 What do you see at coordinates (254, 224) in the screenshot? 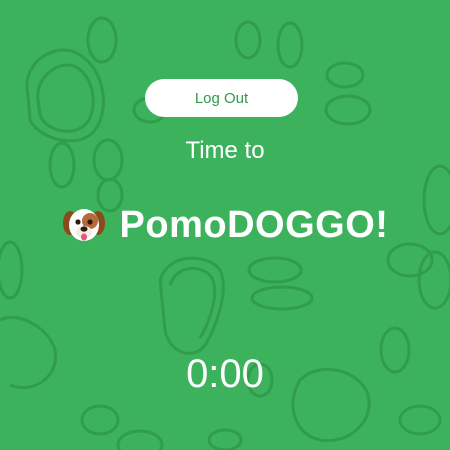
I see `app-title: PomoDOGGO!` at bounding box center [254, 224].